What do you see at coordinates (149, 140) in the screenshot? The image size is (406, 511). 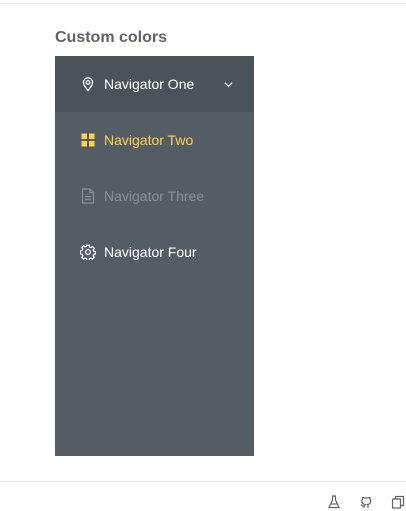 I see `menu-item-label: Navigator Two` at bounding box center [149, 140].